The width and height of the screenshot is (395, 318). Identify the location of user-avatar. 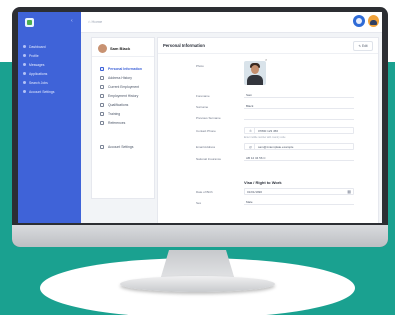
(373, 21).